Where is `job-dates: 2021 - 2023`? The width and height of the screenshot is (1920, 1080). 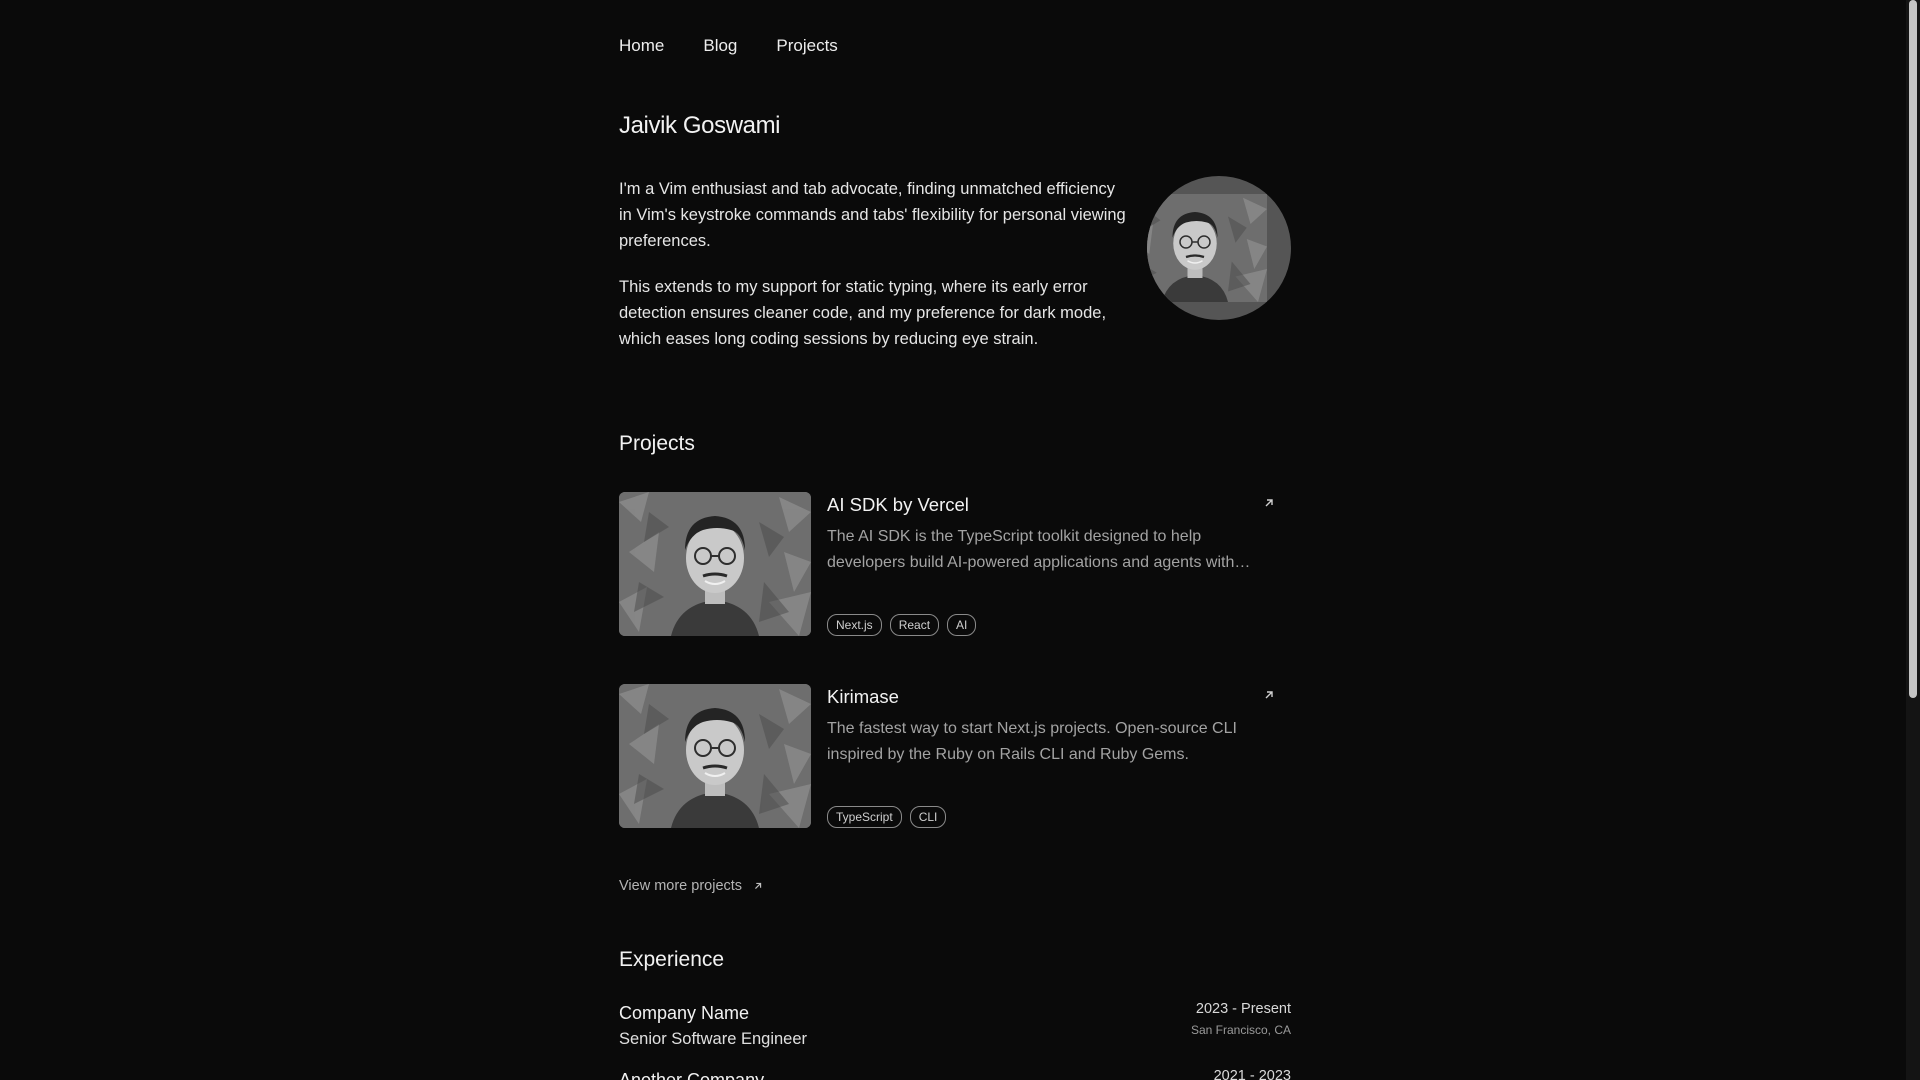 job-dates: 2021 - 2023 is located at coordinates (1252, 1074).